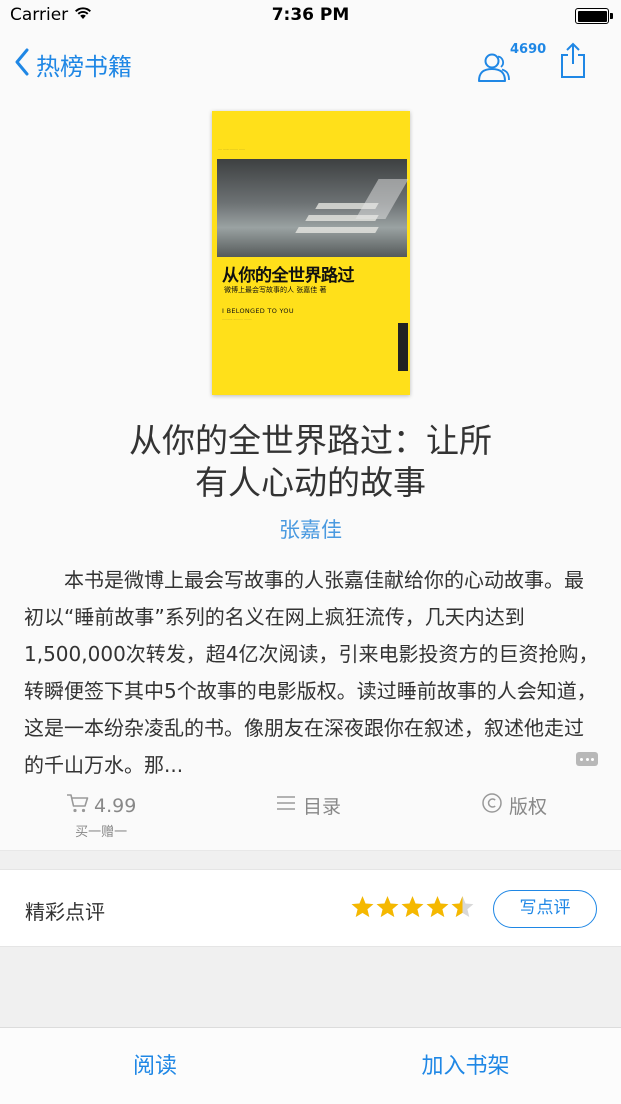 This screenshot has height=1104, width=621. What do you see at coordinates (288, 276) in the screenshot?
I see `cover-title: 从你的全世界路过` at bounding box center [288, 276].